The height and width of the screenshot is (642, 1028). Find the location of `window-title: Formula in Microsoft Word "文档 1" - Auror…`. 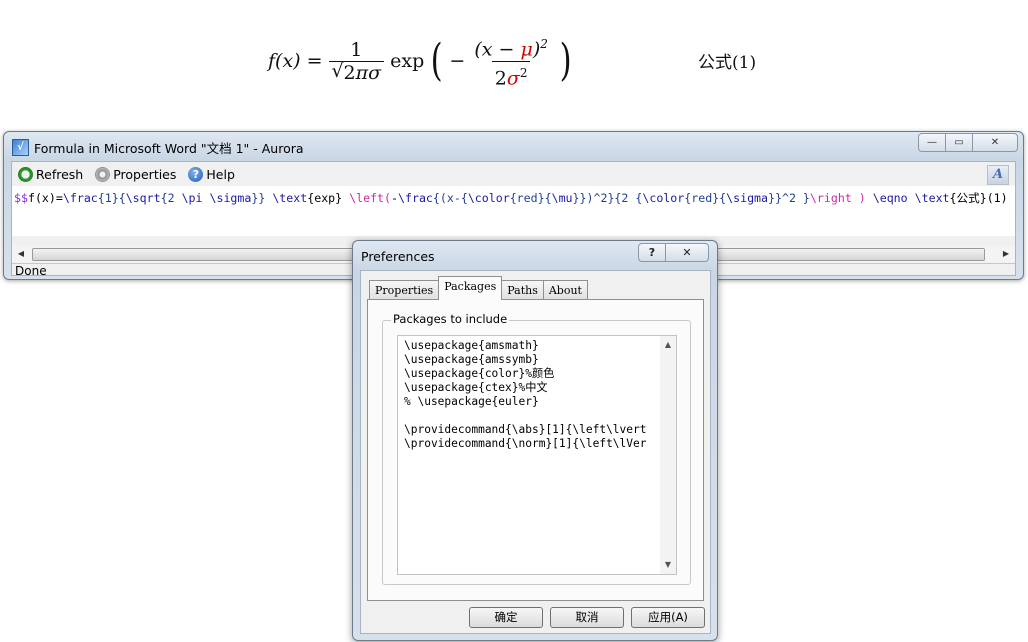

window-title: Formula in Microsoft Word "文档 1" - Auror… is located at coordinates (169, 148).